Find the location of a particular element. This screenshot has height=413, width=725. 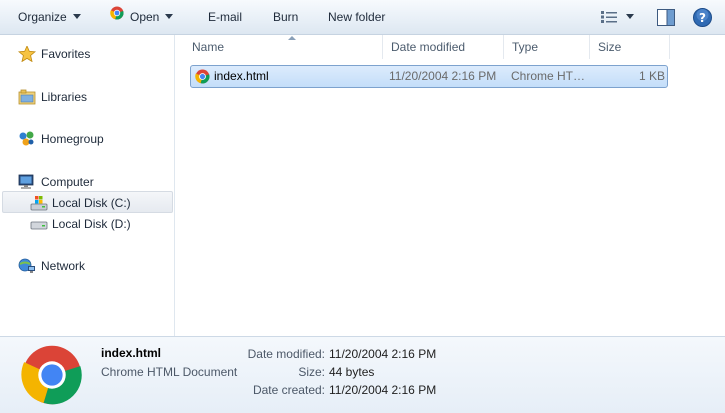

preview-pane-button is located at coordinates (666, 17).